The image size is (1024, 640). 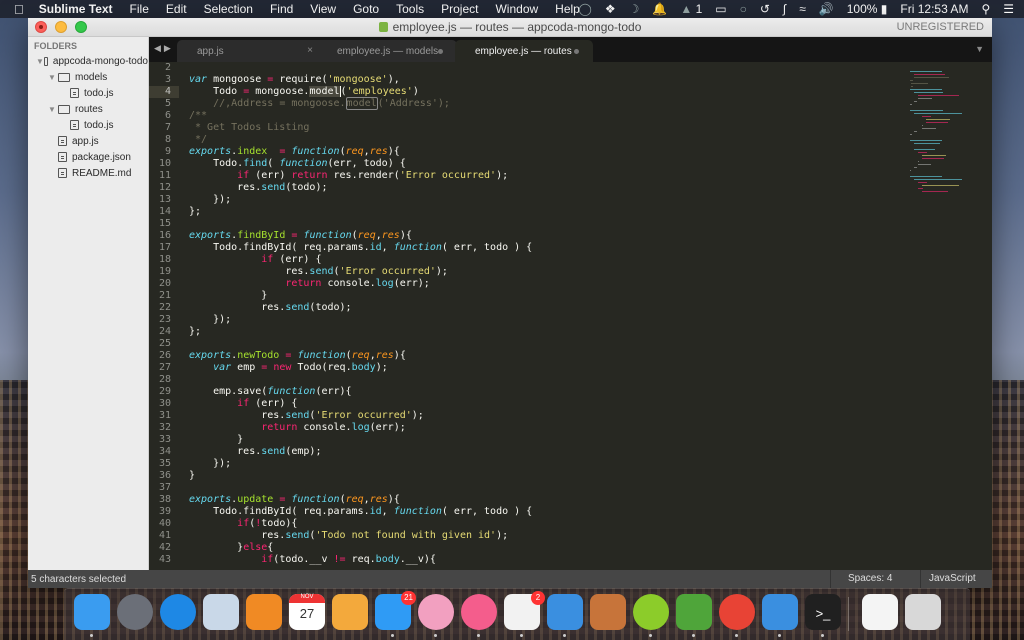 What do you see at coordinates (570, 500) in the screenshot?
I see `code-line: 38 exports.update = function(req,res){` at bounding box center [570, 500].